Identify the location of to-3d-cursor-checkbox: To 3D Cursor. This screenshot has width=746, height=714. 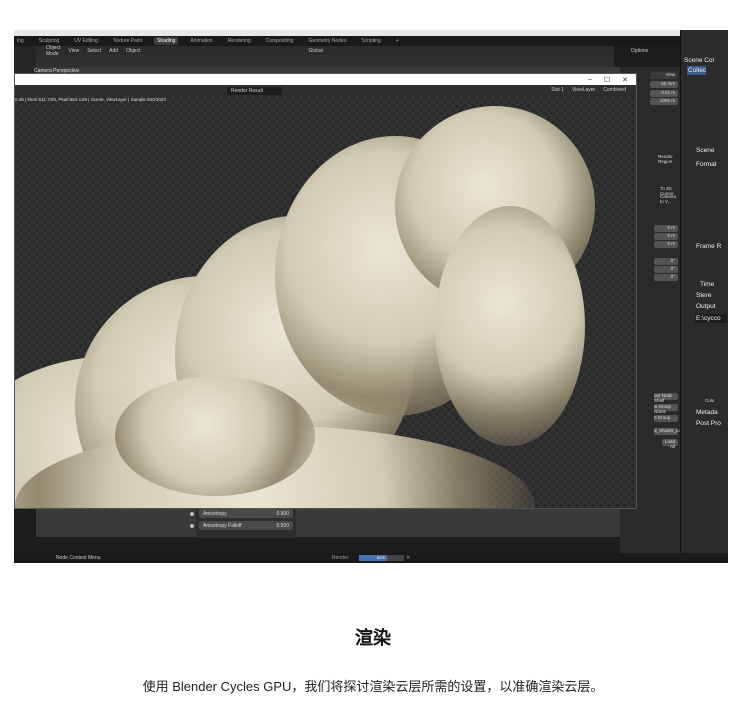
(671, 191).